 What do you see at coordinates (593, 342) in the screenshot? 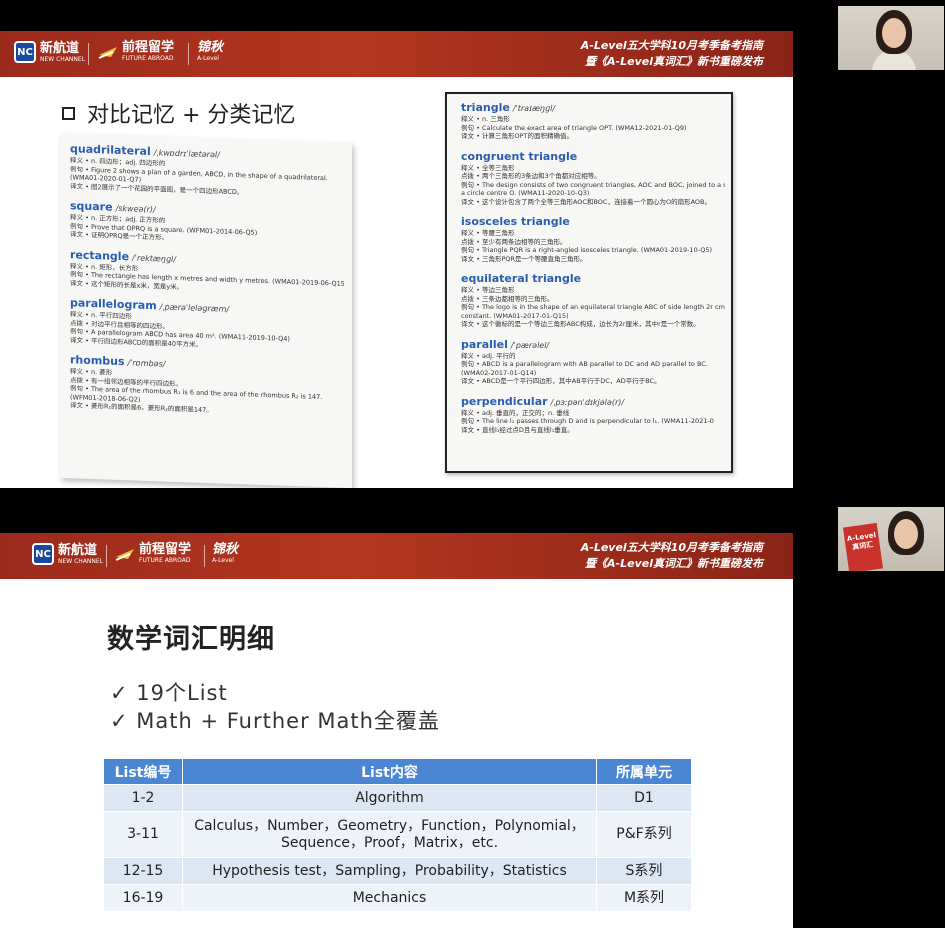
I see `entry-headword: parallel/ˈpærəlel/` at bounding box center [593, 342].